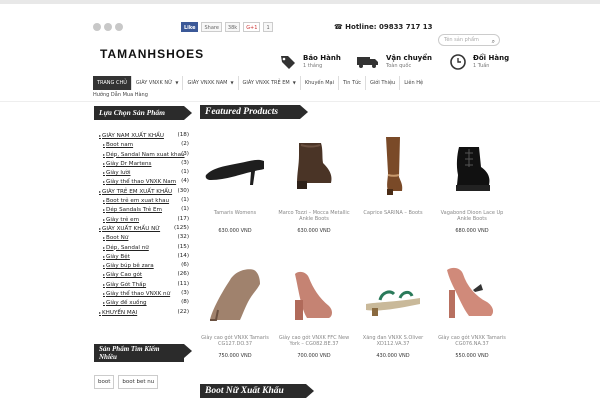 Image resolution: width=600 pixels, height=400 pixels. What do you see at coordinates (190, 27) in the screenshot?
I see `facebook-like-button: Like` at bounding box center [190, 27].